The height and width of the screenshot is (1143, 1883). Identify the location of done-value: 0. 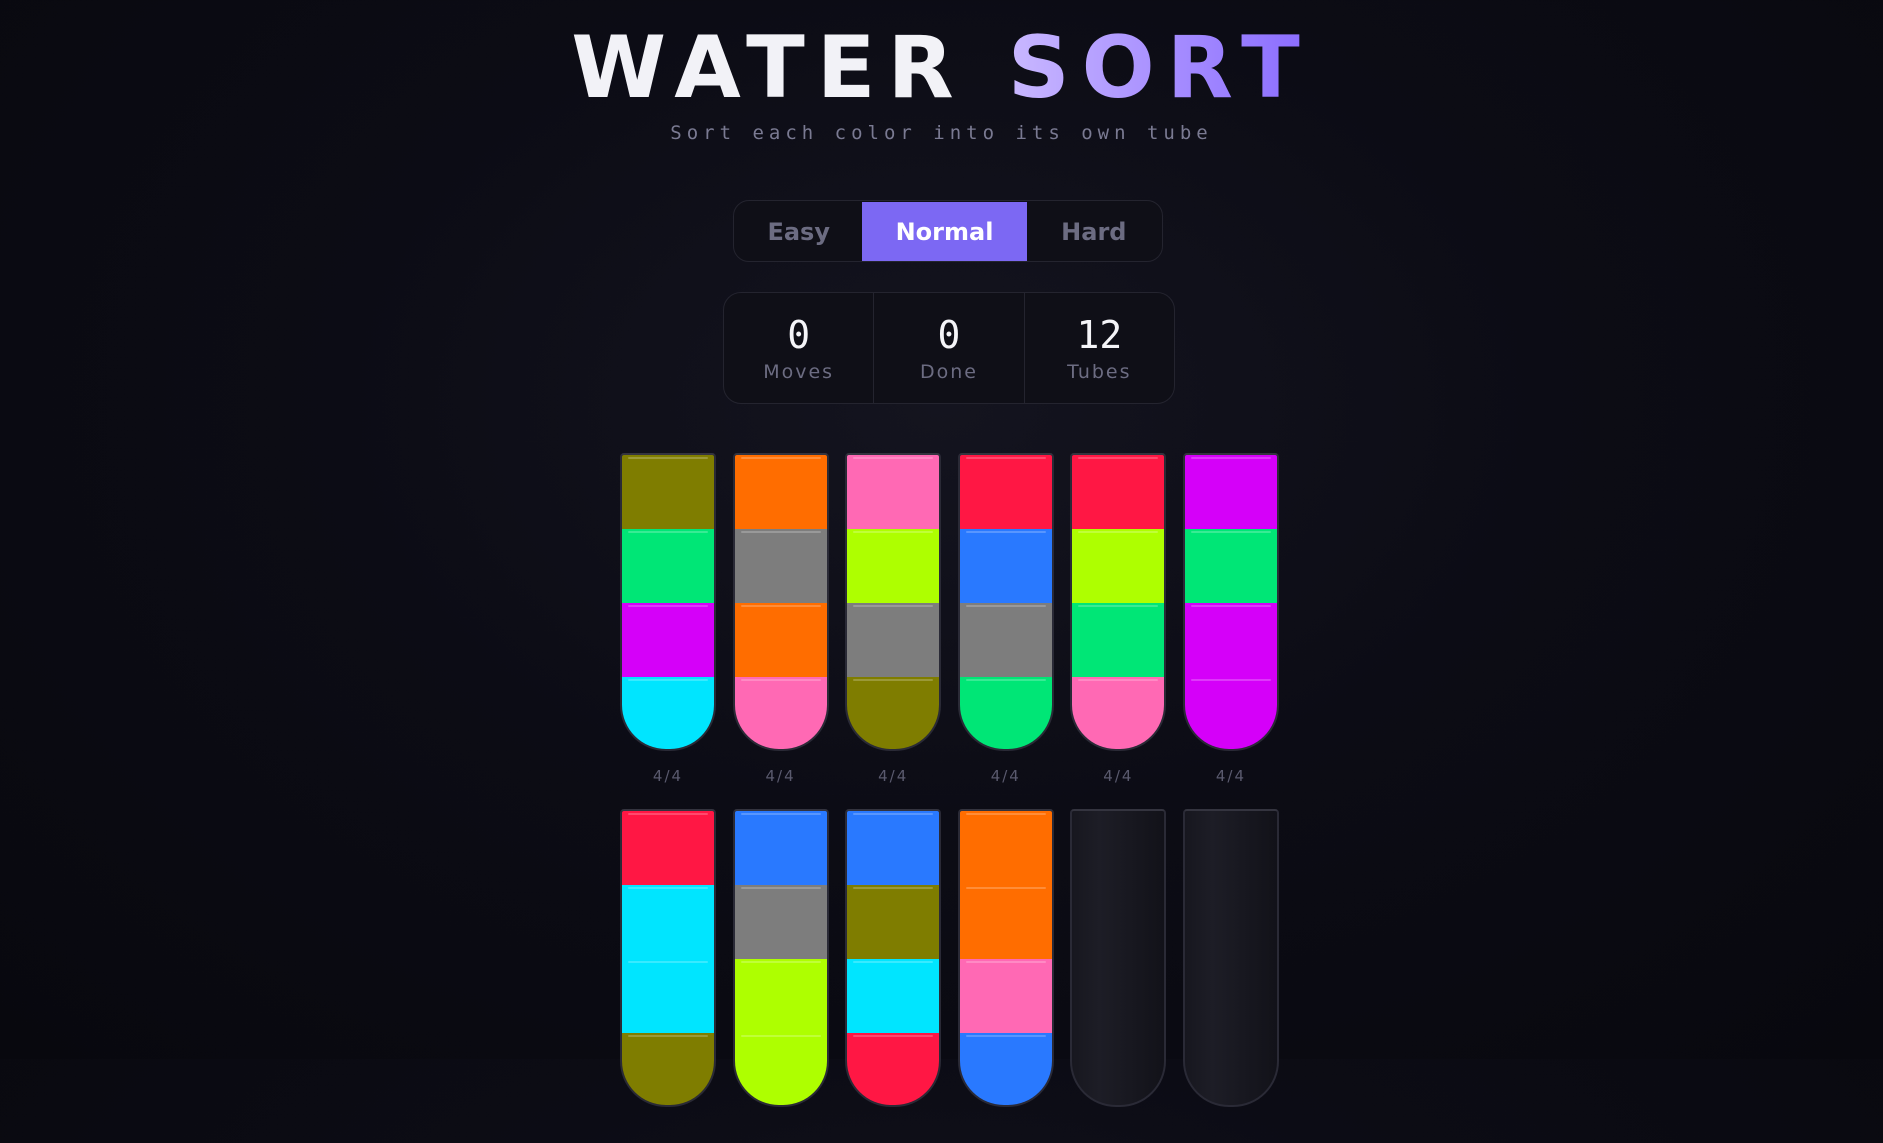
(949, 335).